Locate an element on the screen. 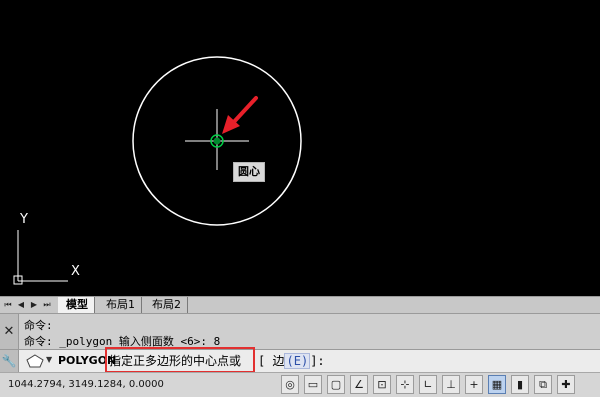 The height and width of the screenshot is (397, 600). command-history: ✕ 命令: 命令: _polygon 输入侧面数 <6>: 8 is located at coordinates (300, 331).